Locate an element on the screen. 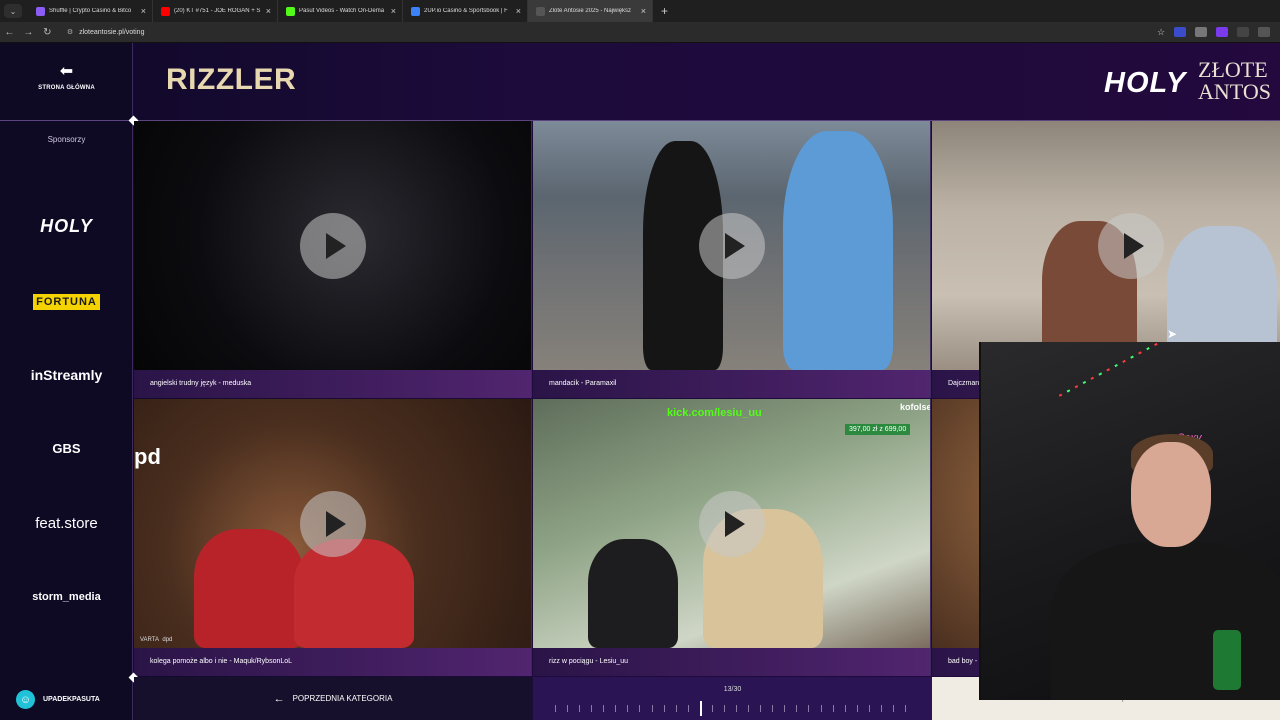  tab-title: Shuffle | Crypto Casino & Bitco is located at coordinates (90, 11).